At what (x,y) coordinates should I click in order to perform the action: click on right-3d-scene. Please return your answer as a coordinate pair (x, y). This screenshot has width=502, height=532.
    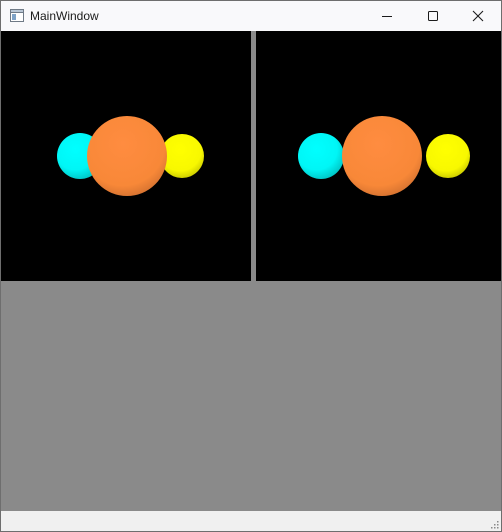
    Looking at the image, I should click on (384, 156).